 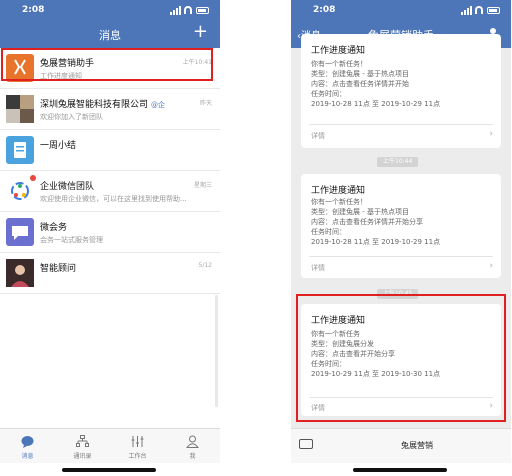 I want to click on conversation-name: 深圳兔展智能科技有限公司 @企, so click(x=102, y=103).